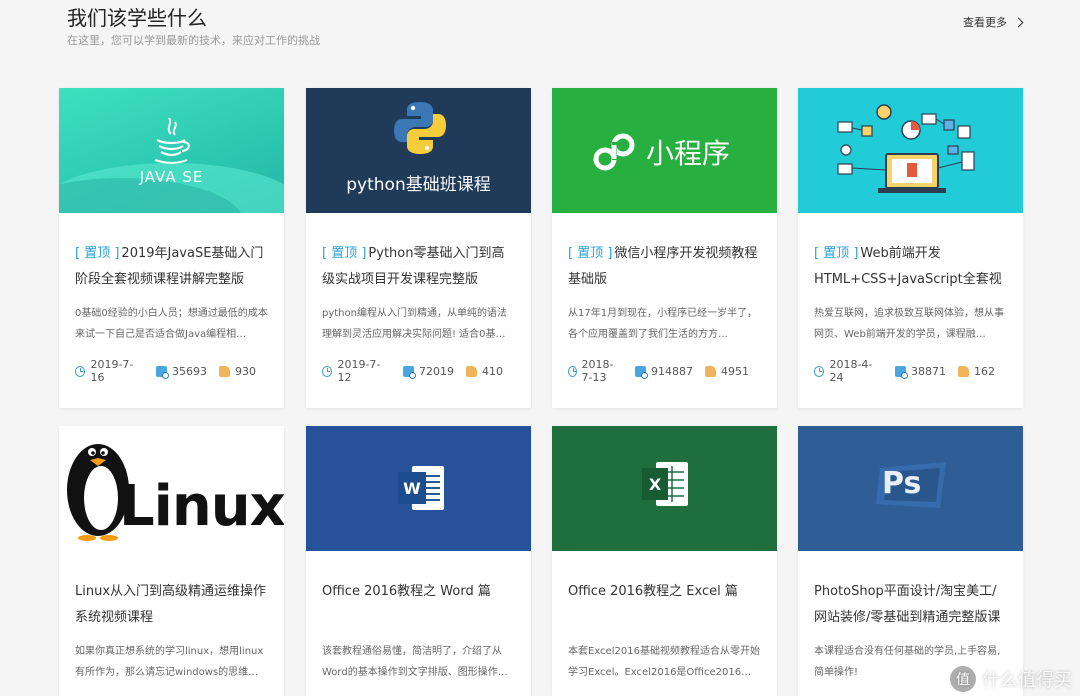  What do you see at coordinates (902, 483) in the screenshot?
I see `thumbnail-label: Ps` at bounding box center [902, 483].